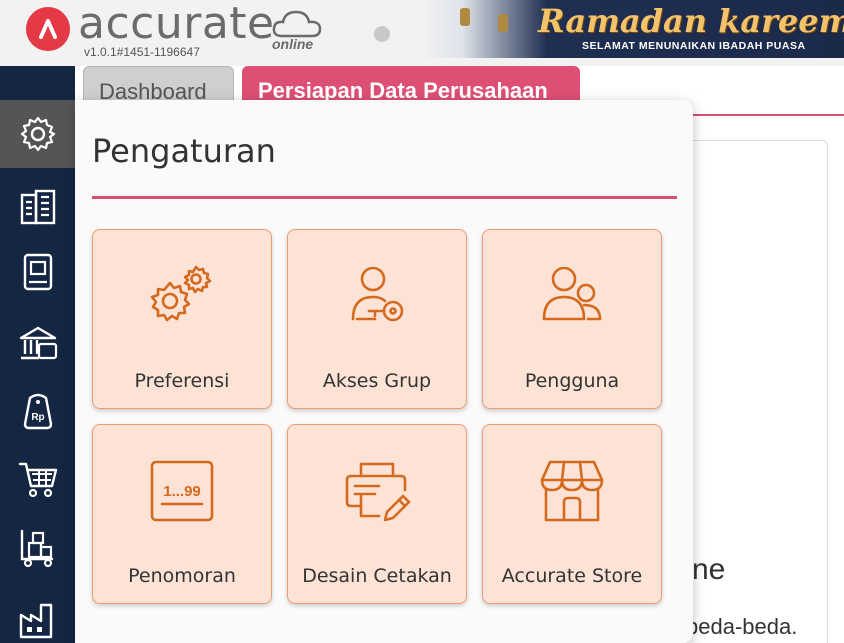 Image resolution: width=844 pixels, height=643 pixels. I want to click on sidebar-item-purchase, so click(37, 479).